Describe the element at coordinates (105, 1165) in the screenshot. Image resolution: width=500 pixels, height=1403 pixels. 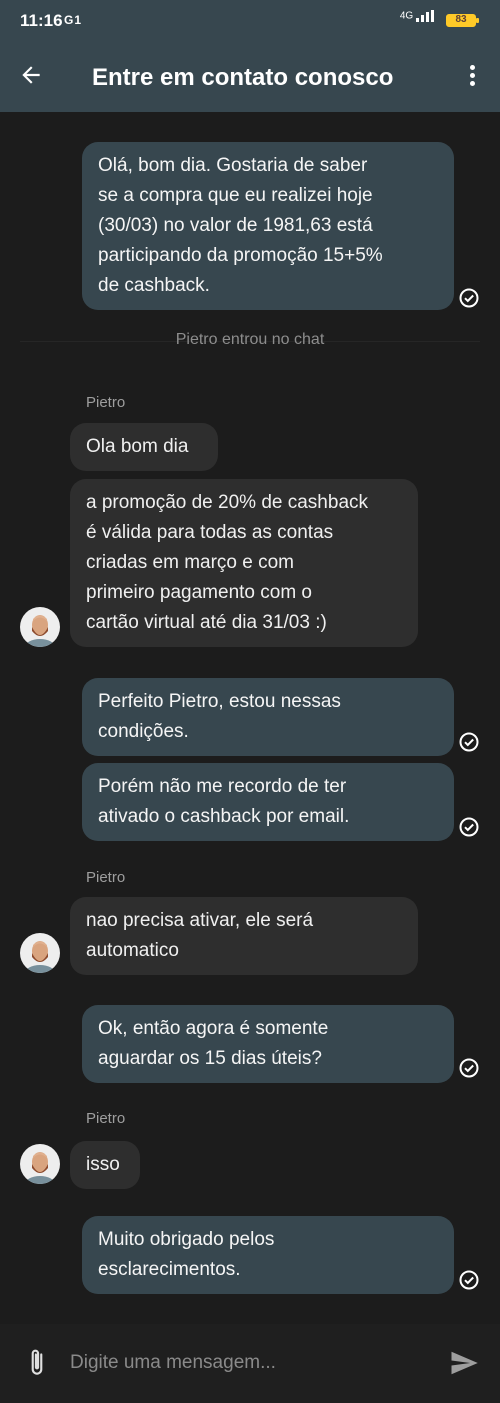
I see `incoming-message: isso` at that location.